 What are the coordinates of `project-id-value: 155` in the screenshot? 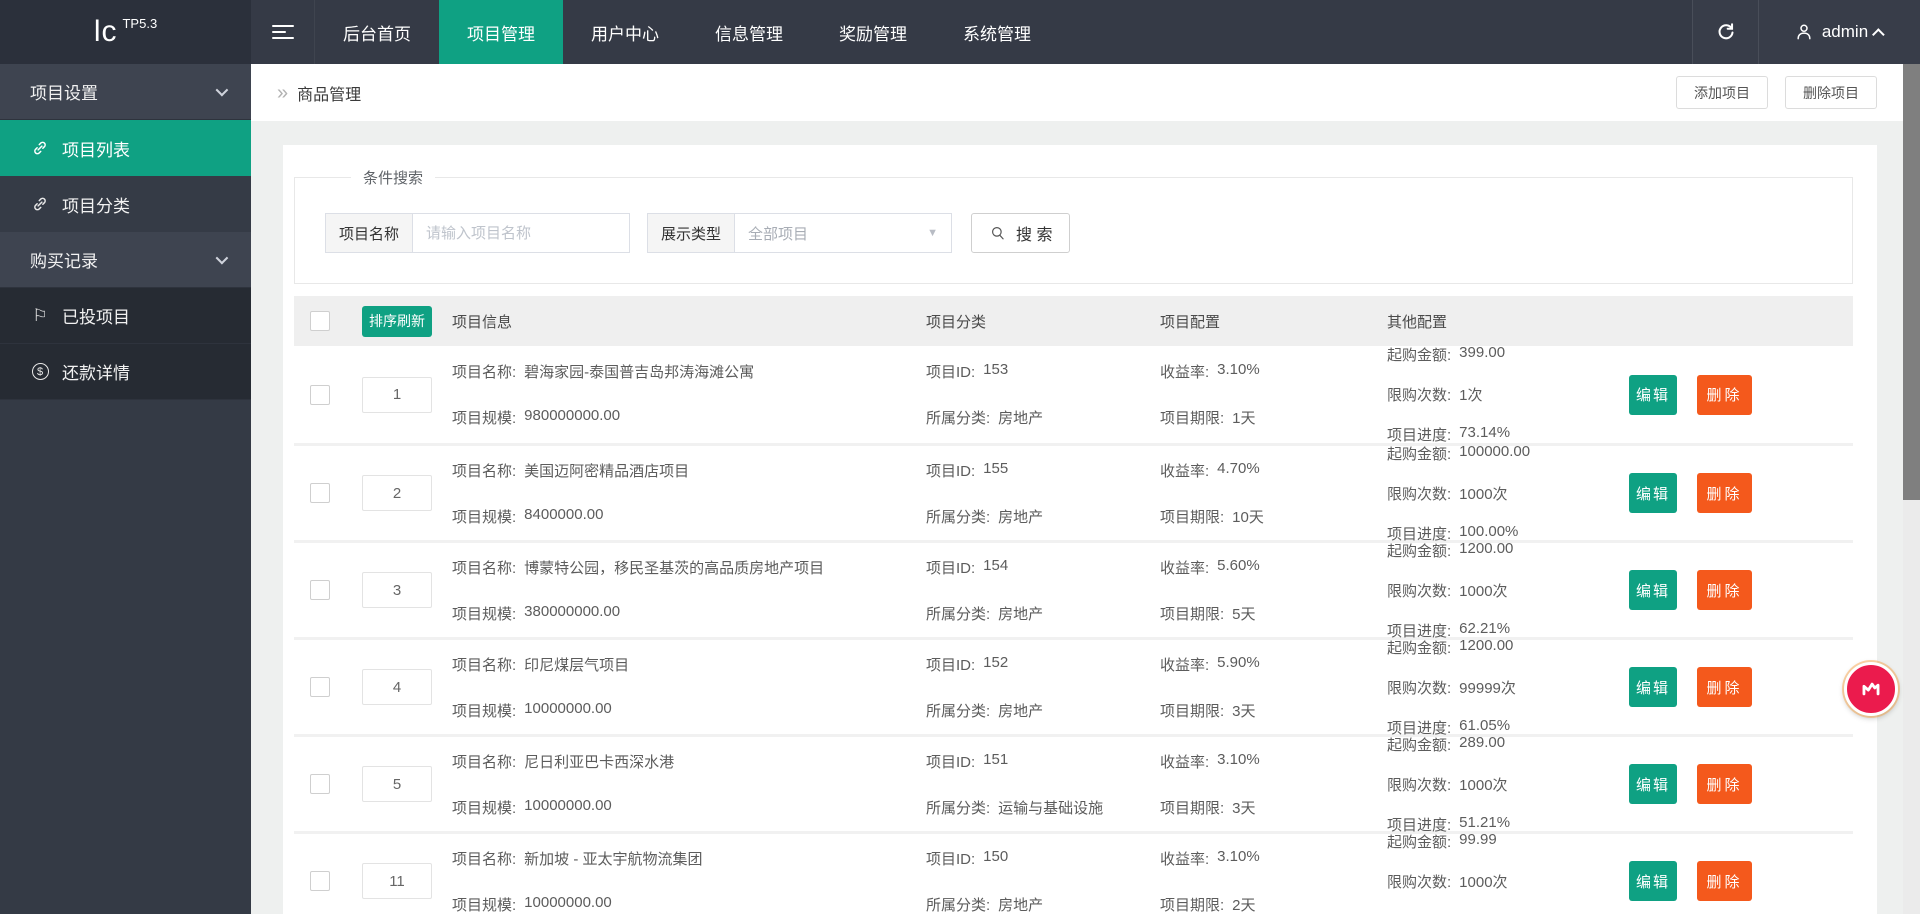 It's located at (996, 468).